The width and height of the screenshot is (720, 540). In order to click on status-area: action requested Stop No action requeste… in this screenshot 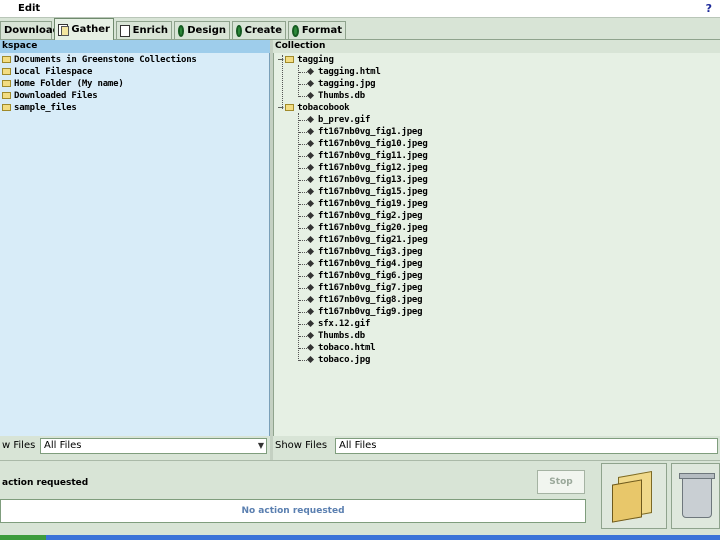, I will do `click(360, 500)`.